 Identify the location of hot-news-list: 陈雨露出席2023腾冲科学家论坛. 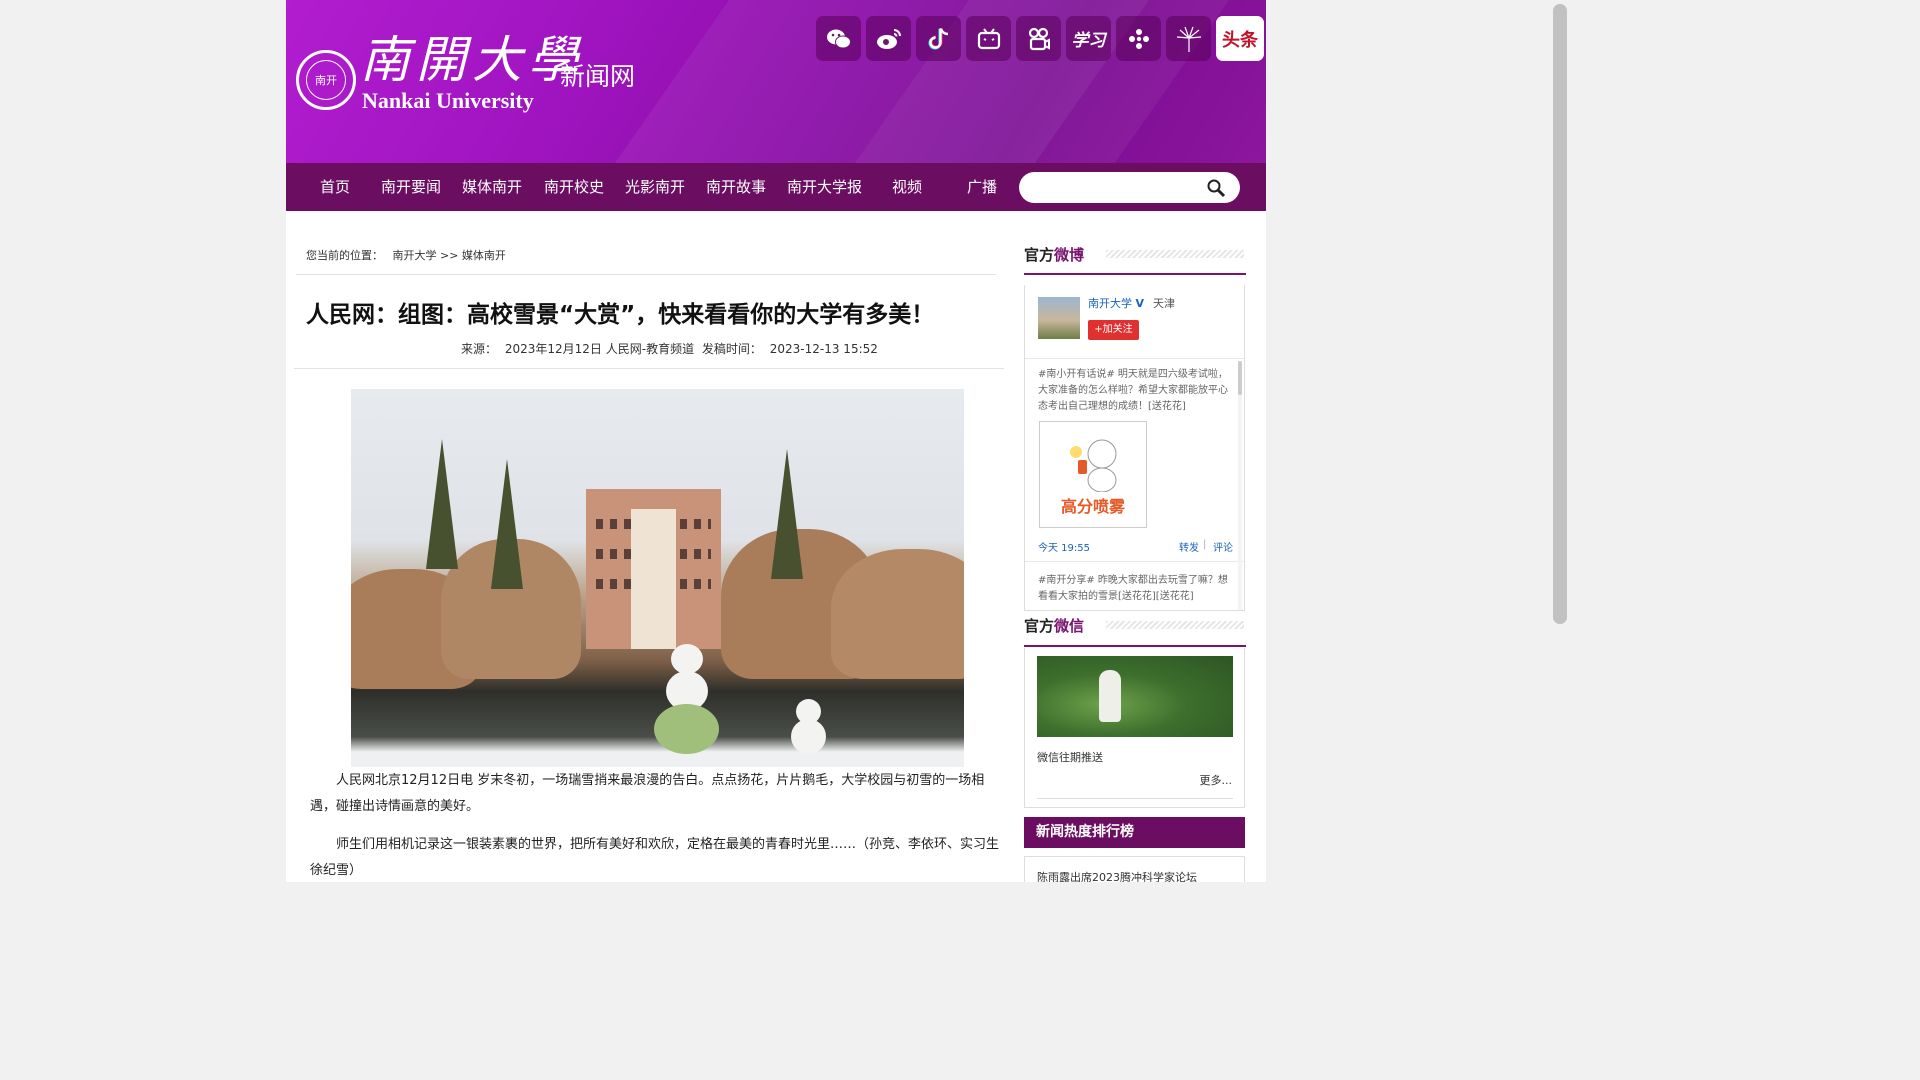
(1134, 869).